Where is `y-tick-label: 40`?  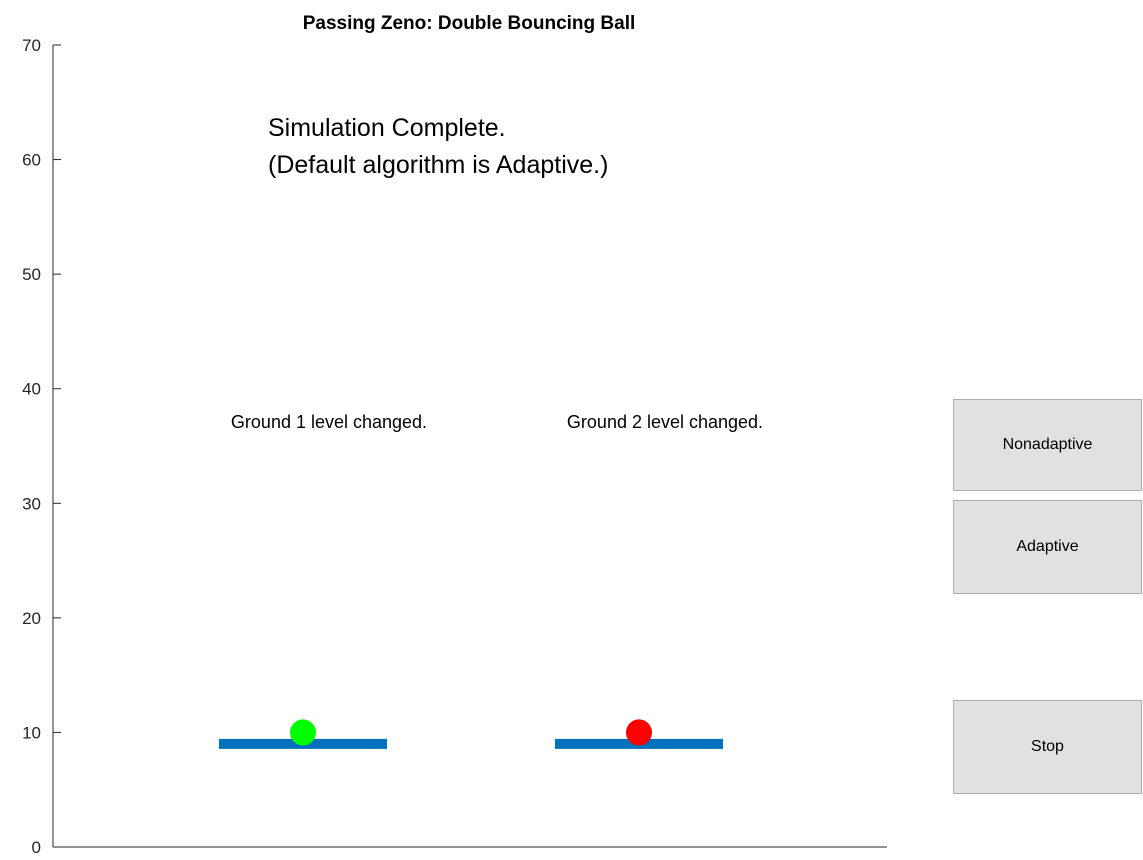 y-tick-label: 40 is located at coordinates (31, 389).